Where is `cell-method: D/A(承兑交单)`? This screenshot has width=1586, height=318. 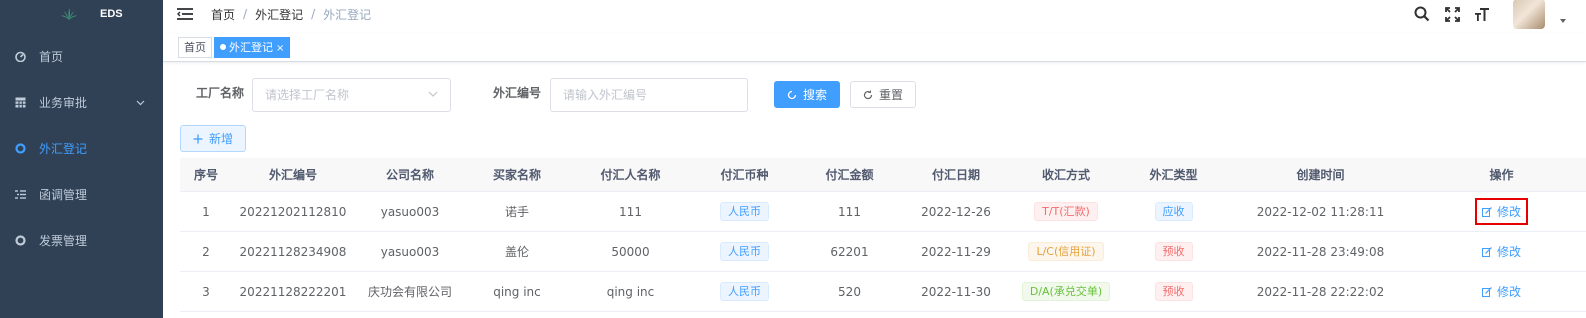
cell-method: D/A(承兑交单) is located at coordinates (1066, 291).